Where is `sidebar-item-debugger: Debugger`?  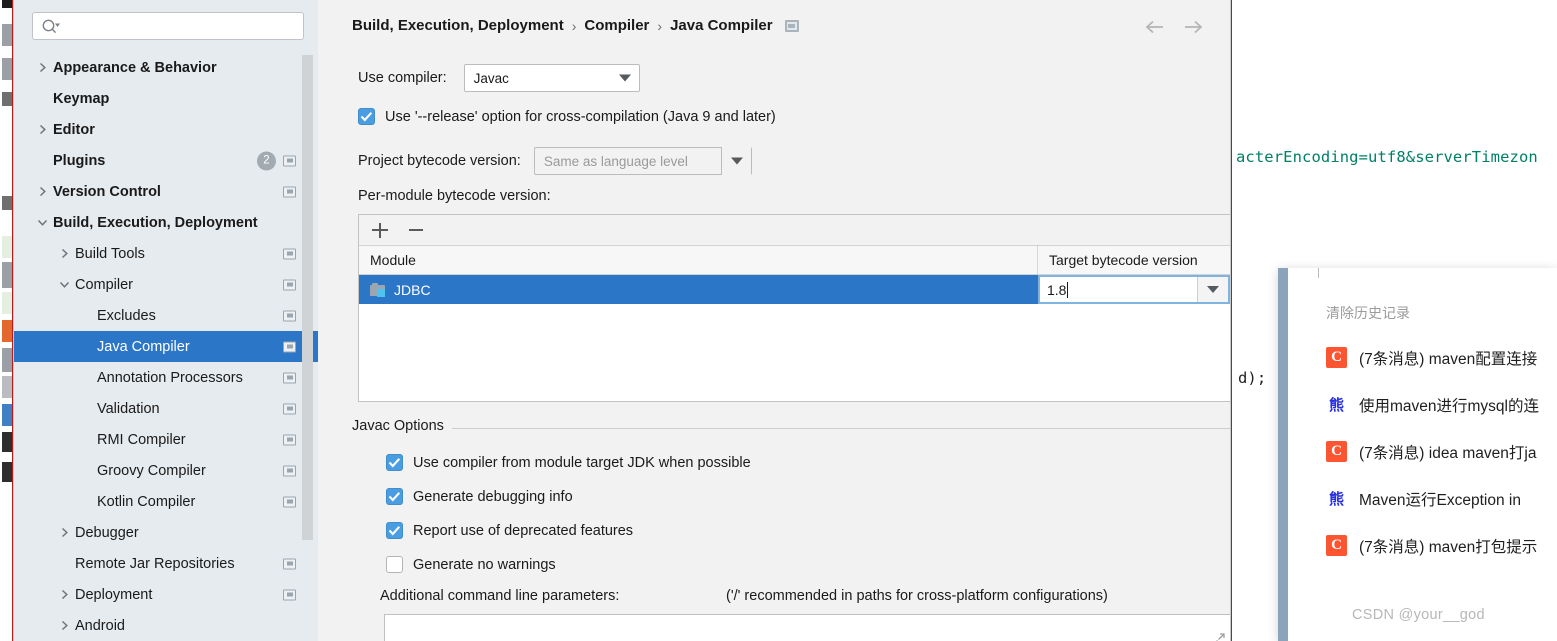 sidebar-item-debugger: Debugger is located at coordinates (166, 532).